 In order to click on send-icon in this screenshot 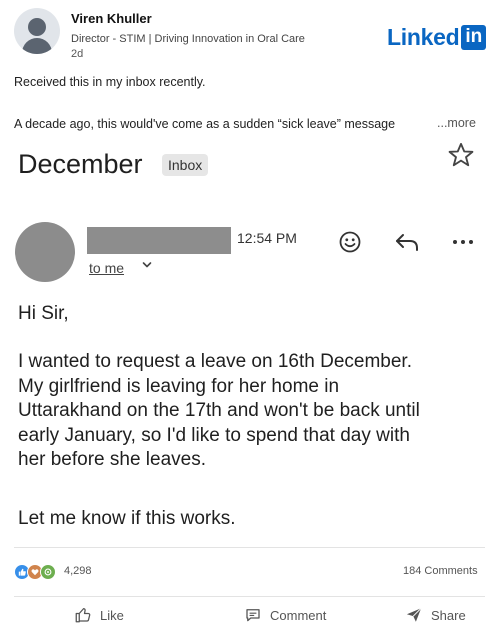, I will do `click(414, 614)`.